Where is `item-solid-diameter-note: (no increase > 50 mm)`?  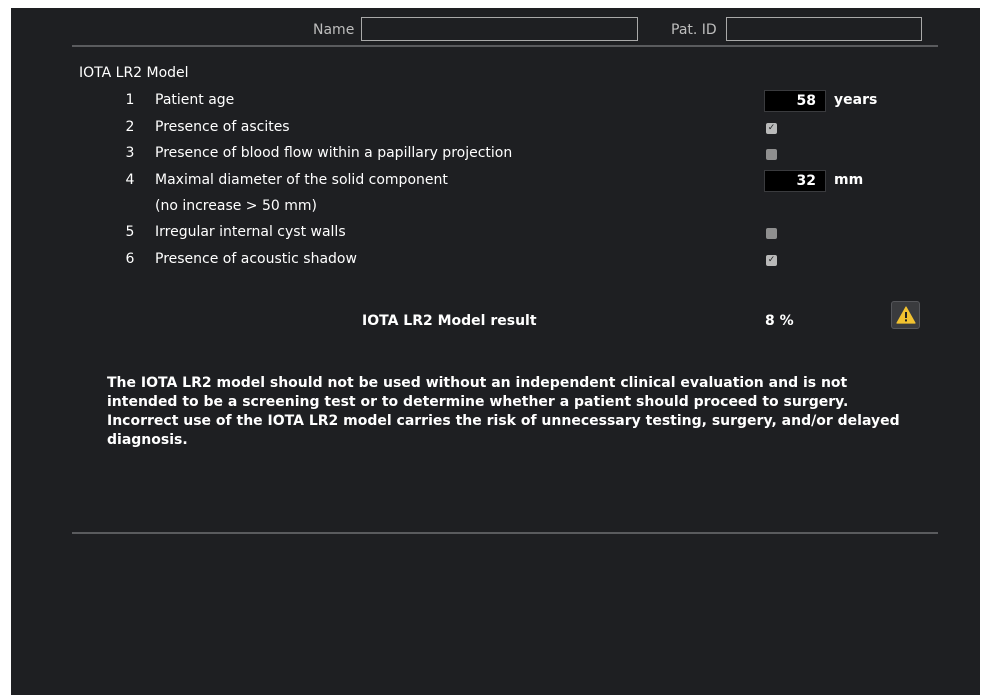 item-solid-diameter-note: (no increase > 50 mm) is located at coordinates (495, 209).